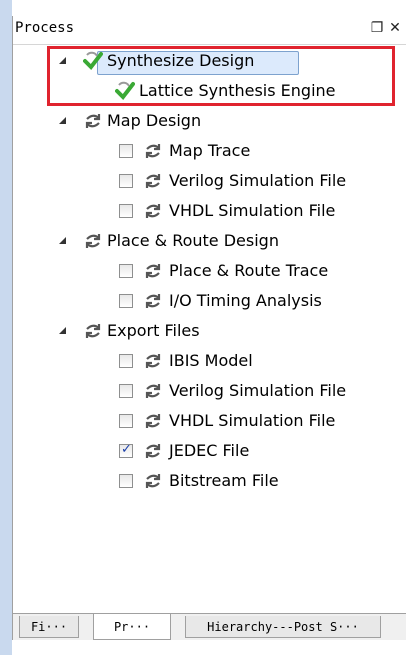  I want to click on tab-hierarchy-post-synthesis: Hierarchy---Post S···, so click(283, 627).